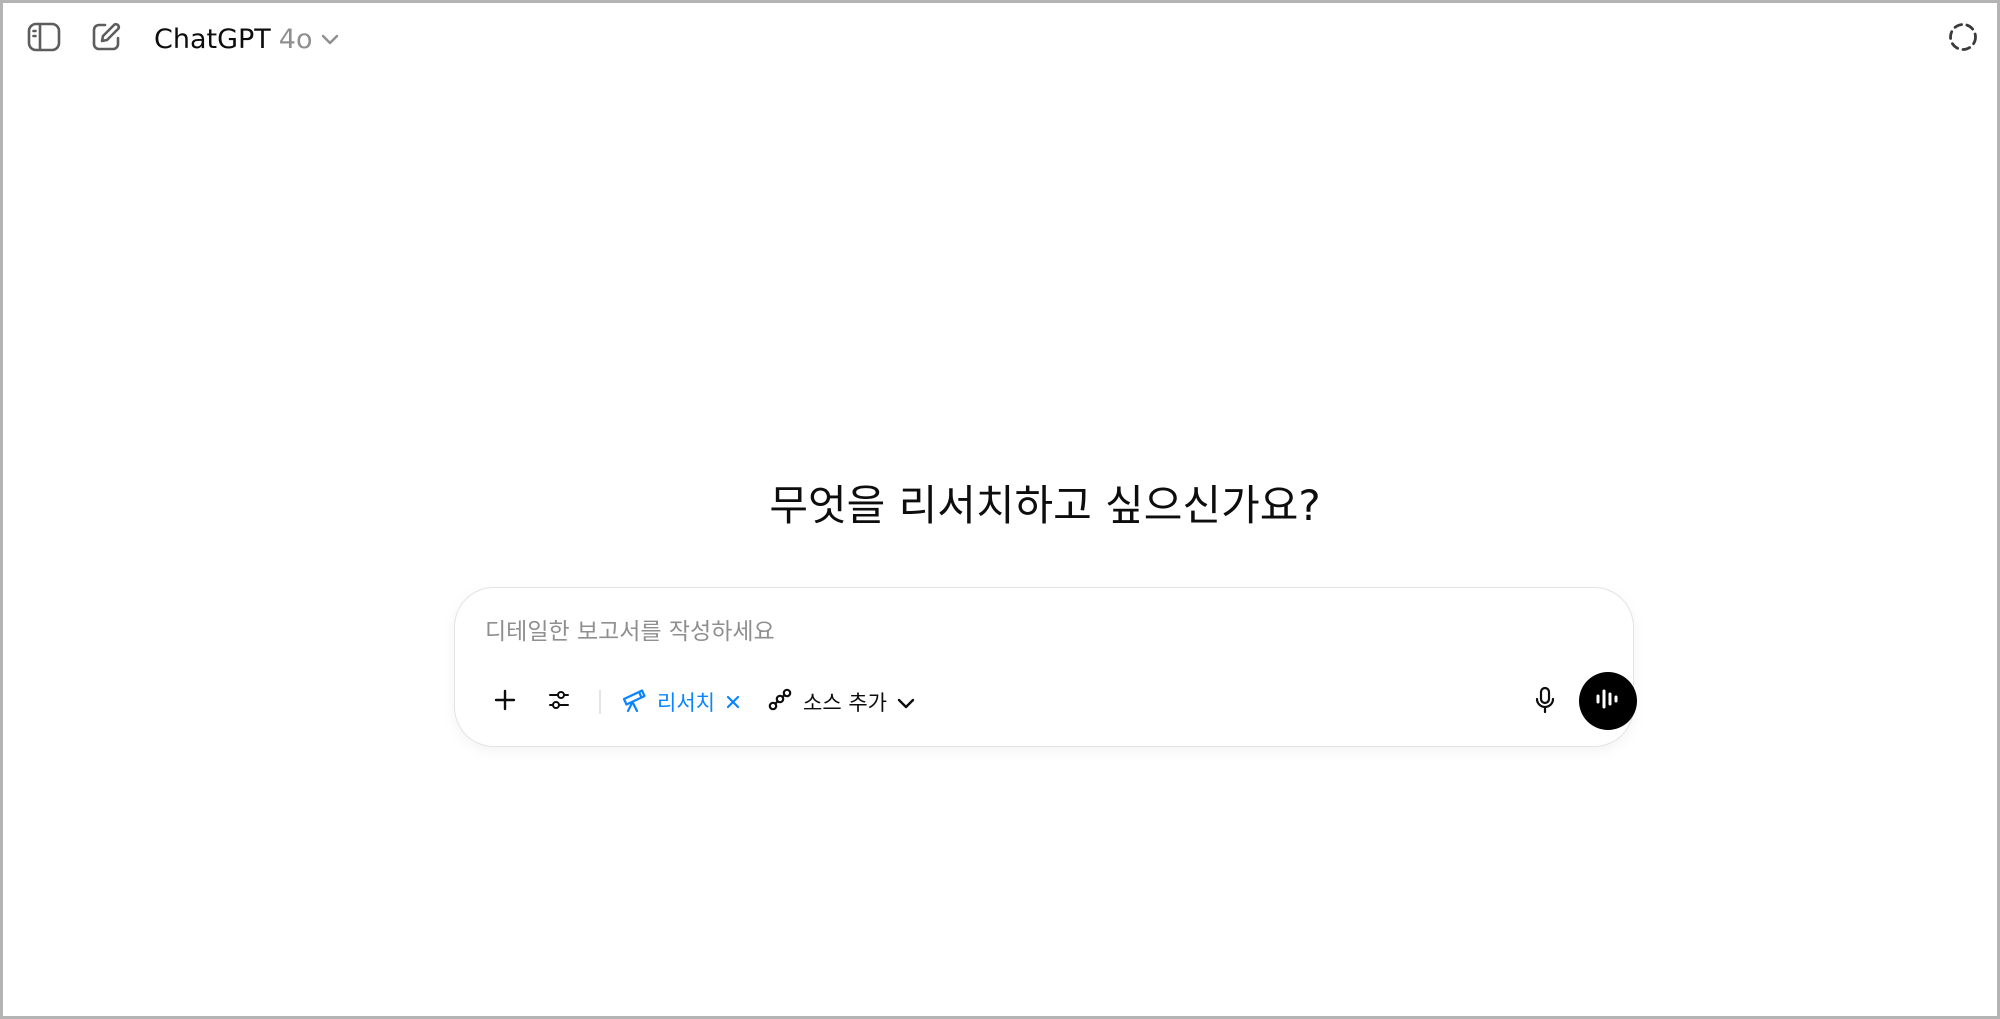  Describe the element at coordinates (1000, 39) in the screenshot. I see `top-bar: ChatGPT 4o` at that location.